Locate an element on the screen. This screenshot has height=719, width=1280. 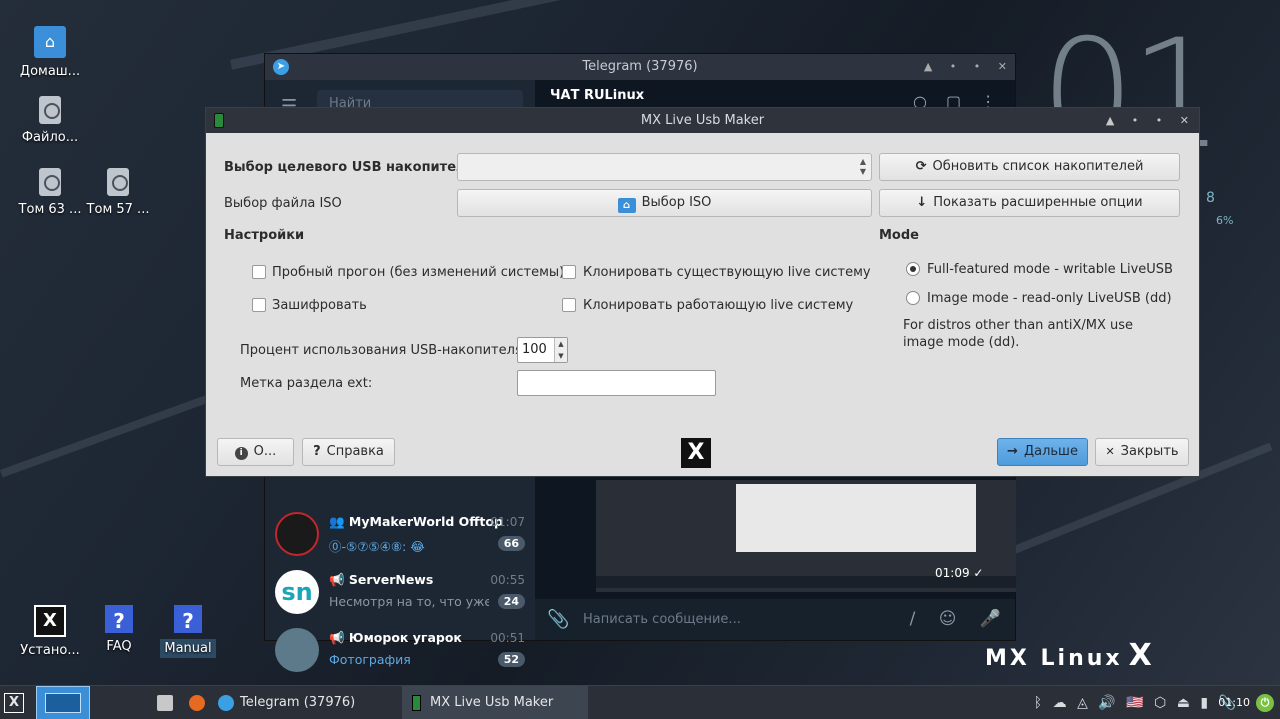
taskbar-window-label: Telegram (37976) is located at coordinates (298, 702).